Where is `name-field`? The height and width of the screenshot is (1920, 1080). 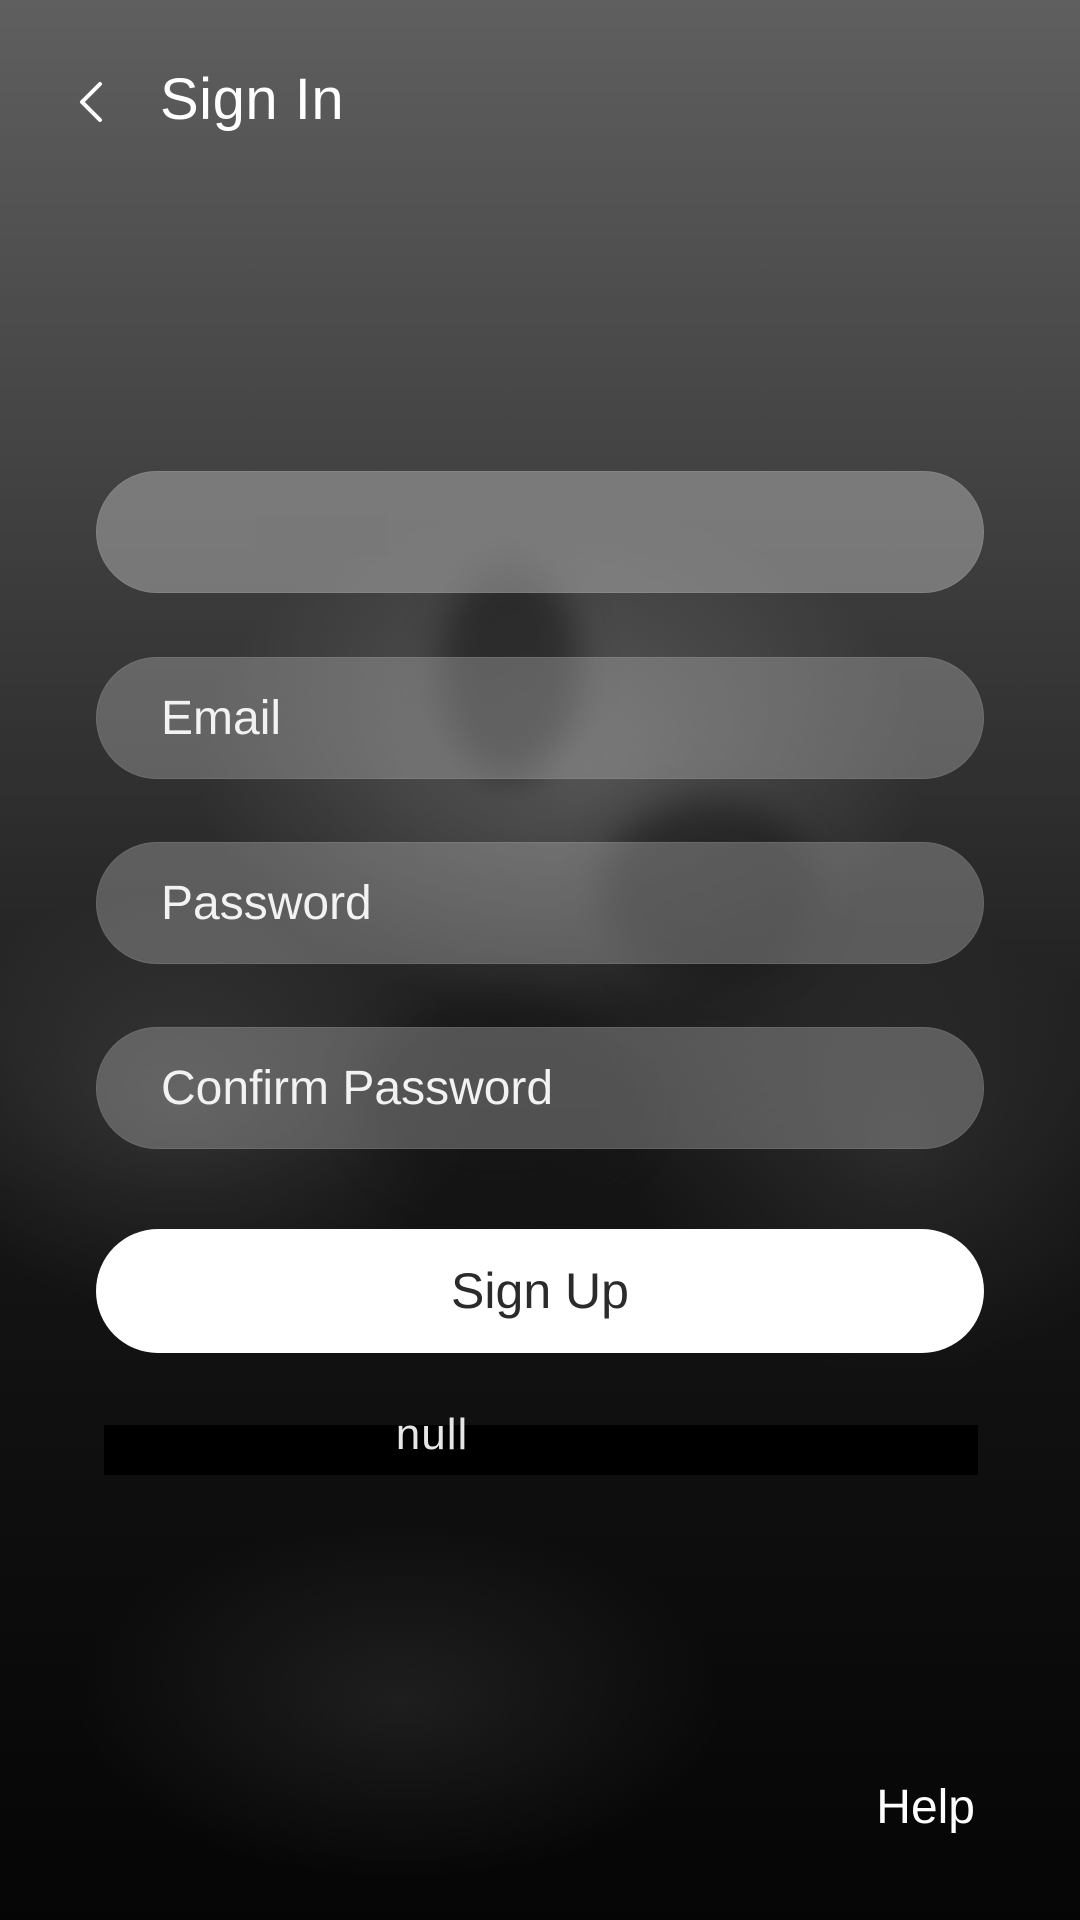 name-field is located at coordinates (540, 532).